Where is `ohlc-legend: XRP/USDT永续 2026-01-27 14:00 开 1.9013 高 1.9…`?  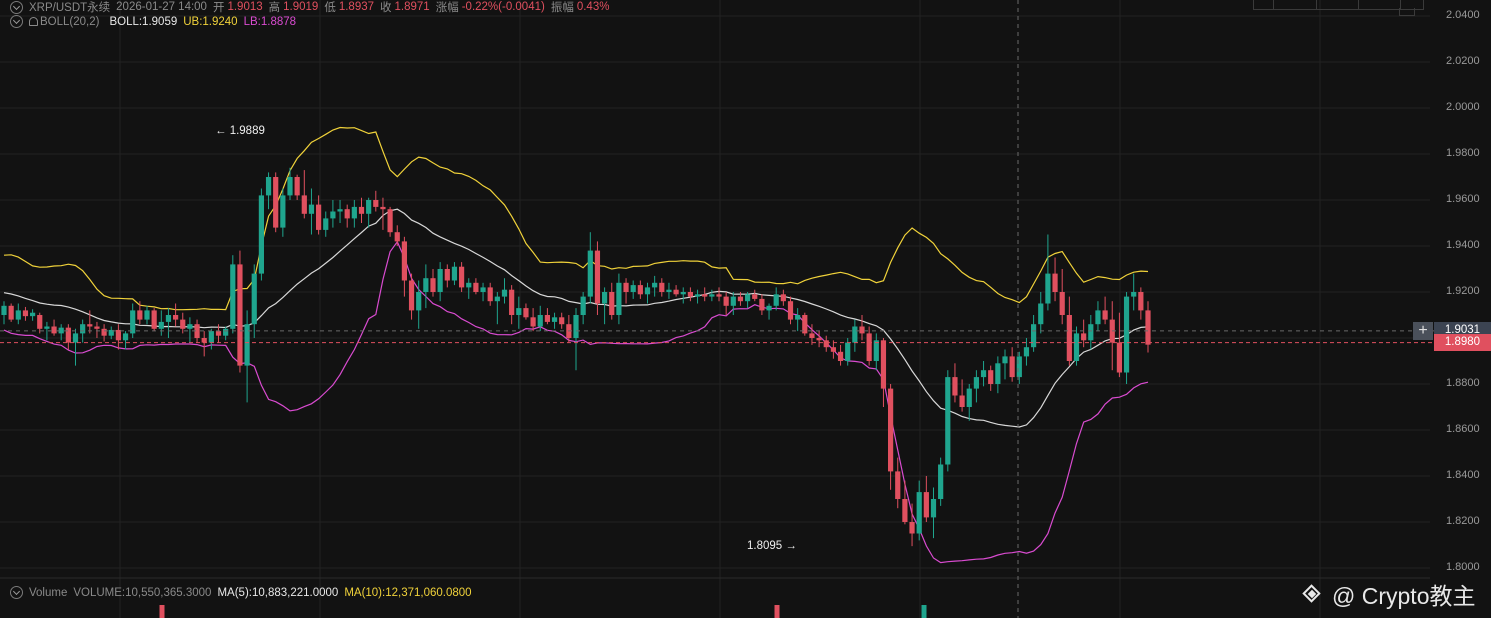
ohlc-legend: XRP/USDT永续 2026-01-27 14:00 开 1.9013 高 1.9… is located at coordinates (312, 7).